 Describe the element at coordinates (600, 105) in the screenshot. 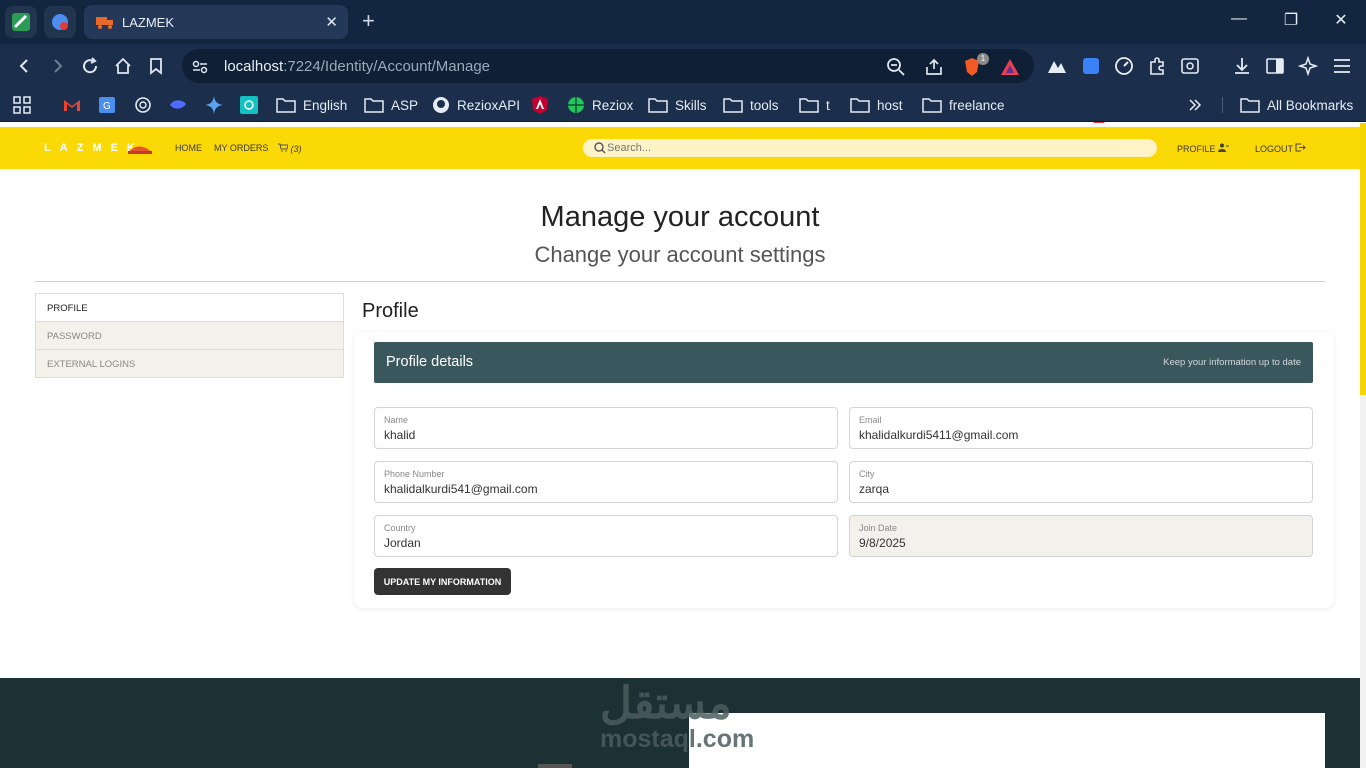

I see `bookmark-reziox: Reziox` at that location.